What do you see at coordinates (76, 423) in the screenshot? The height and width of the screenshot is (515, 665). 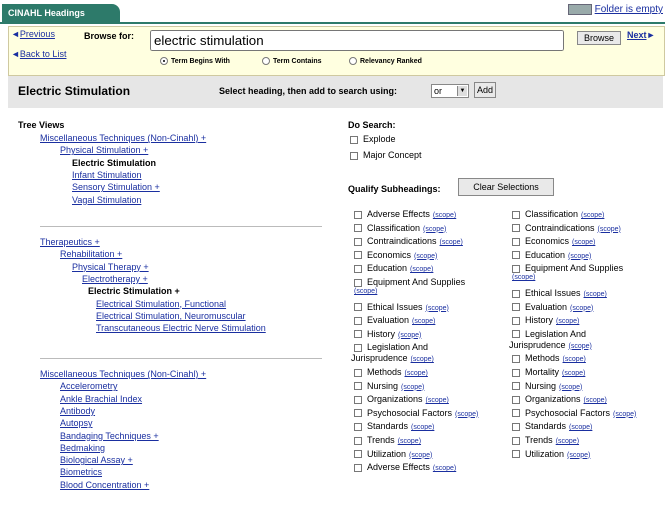 I see `tree-link: Autopsy` at bounding box center [76, 423].